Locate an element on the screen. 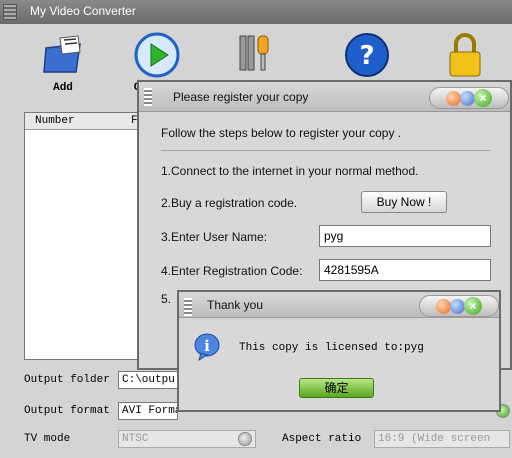 Image resolution: width=512 pixels, height=458 pixels. step-3: 3.Enter User Name: is located at coordinates (214, 237).